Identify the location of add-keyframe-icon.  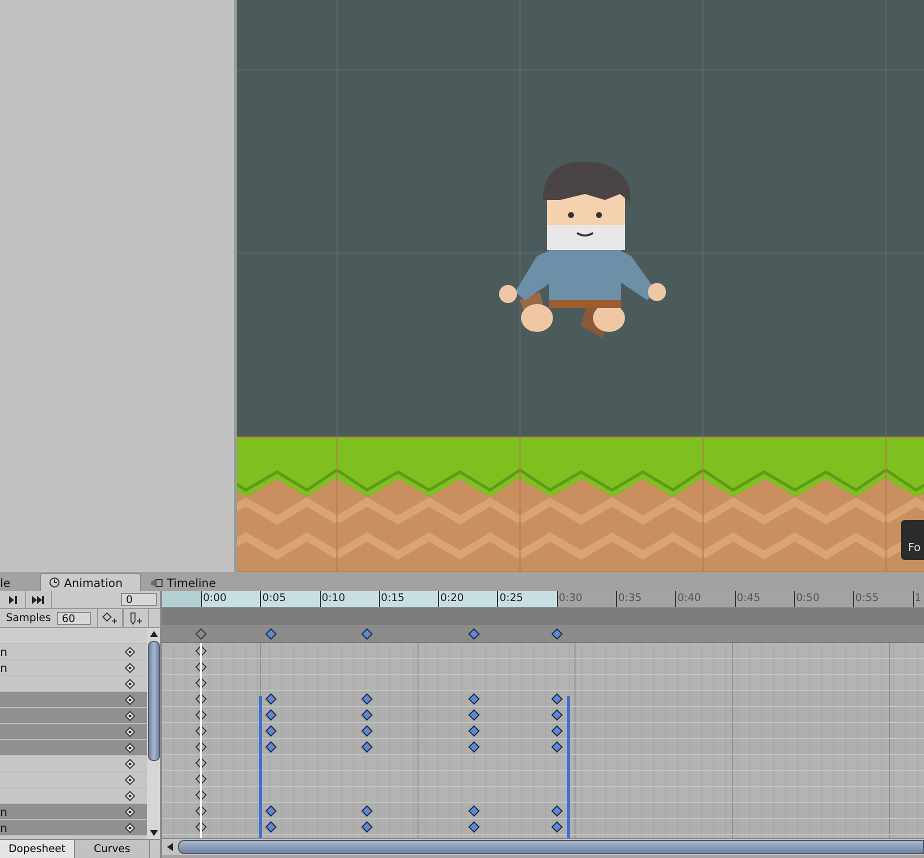
(110, 618).